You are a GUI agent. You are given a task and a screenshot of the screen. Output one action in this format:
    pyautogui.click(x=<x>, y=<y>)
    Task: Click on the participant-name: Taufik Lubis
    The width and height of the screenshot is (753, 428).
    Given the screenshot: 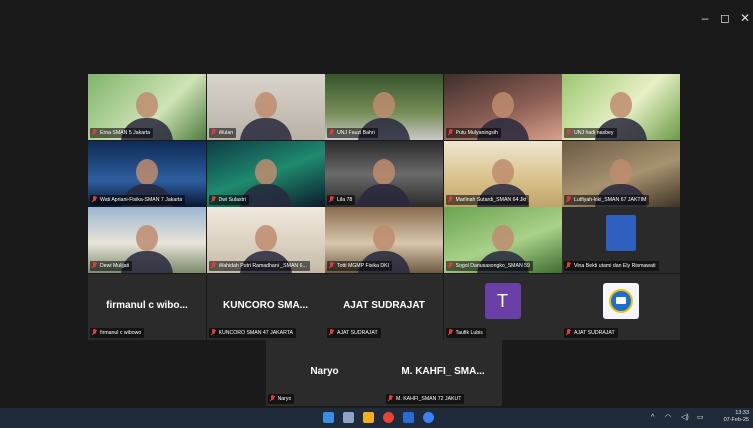 What is the action you would take?
    pyautogui.click(x=469, y=332)
    